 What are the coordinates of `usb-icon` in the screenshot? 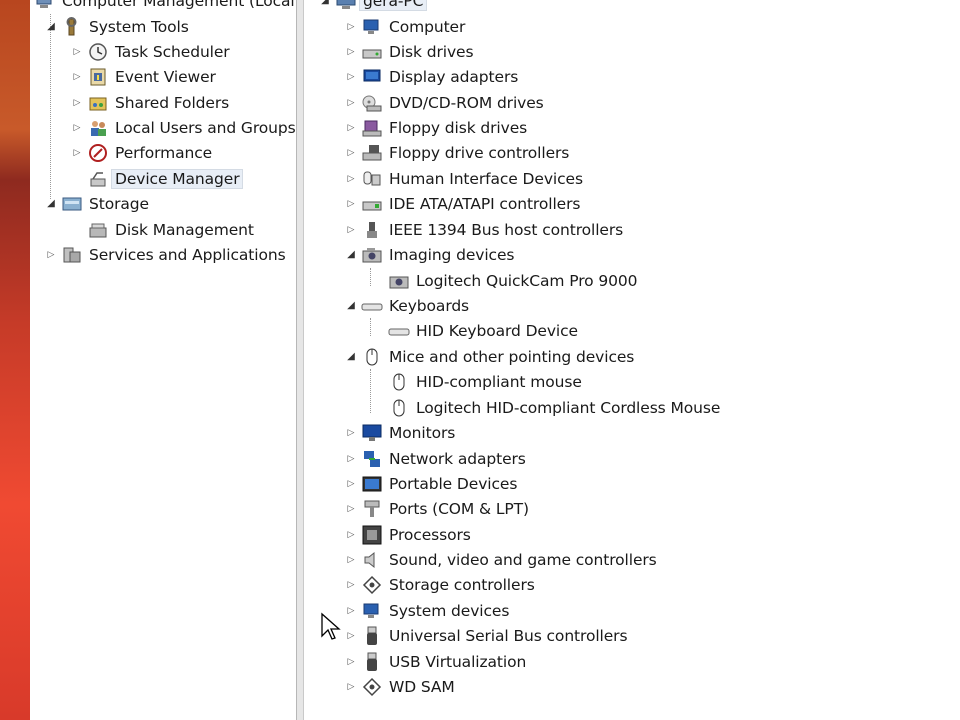 It's located at (372, 636).